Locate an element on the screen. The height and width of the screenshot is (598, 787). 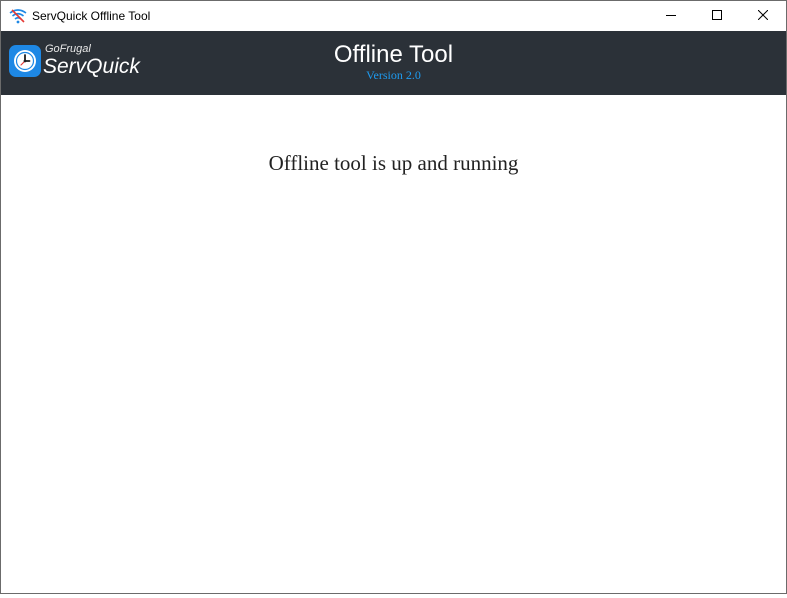
page-title: Offline Tool is located at coordinates (393, 54).